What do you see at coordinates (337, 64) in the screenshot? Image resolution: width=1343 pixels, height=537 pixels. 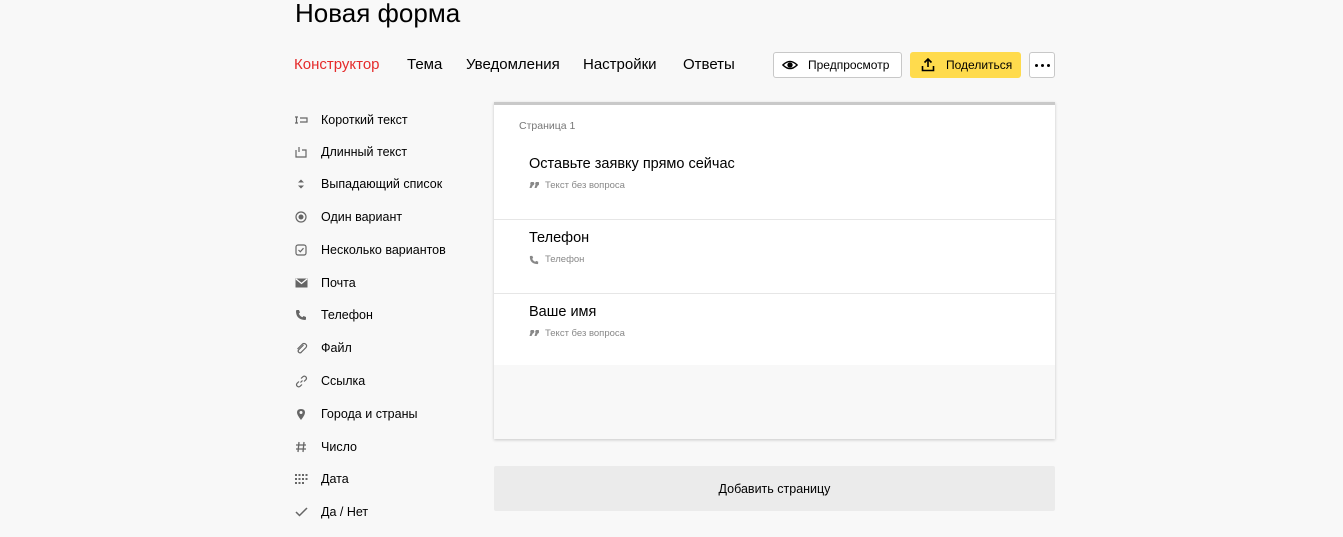 I see `tab-constructor: Конструктор` at bounding box center [337, 64].